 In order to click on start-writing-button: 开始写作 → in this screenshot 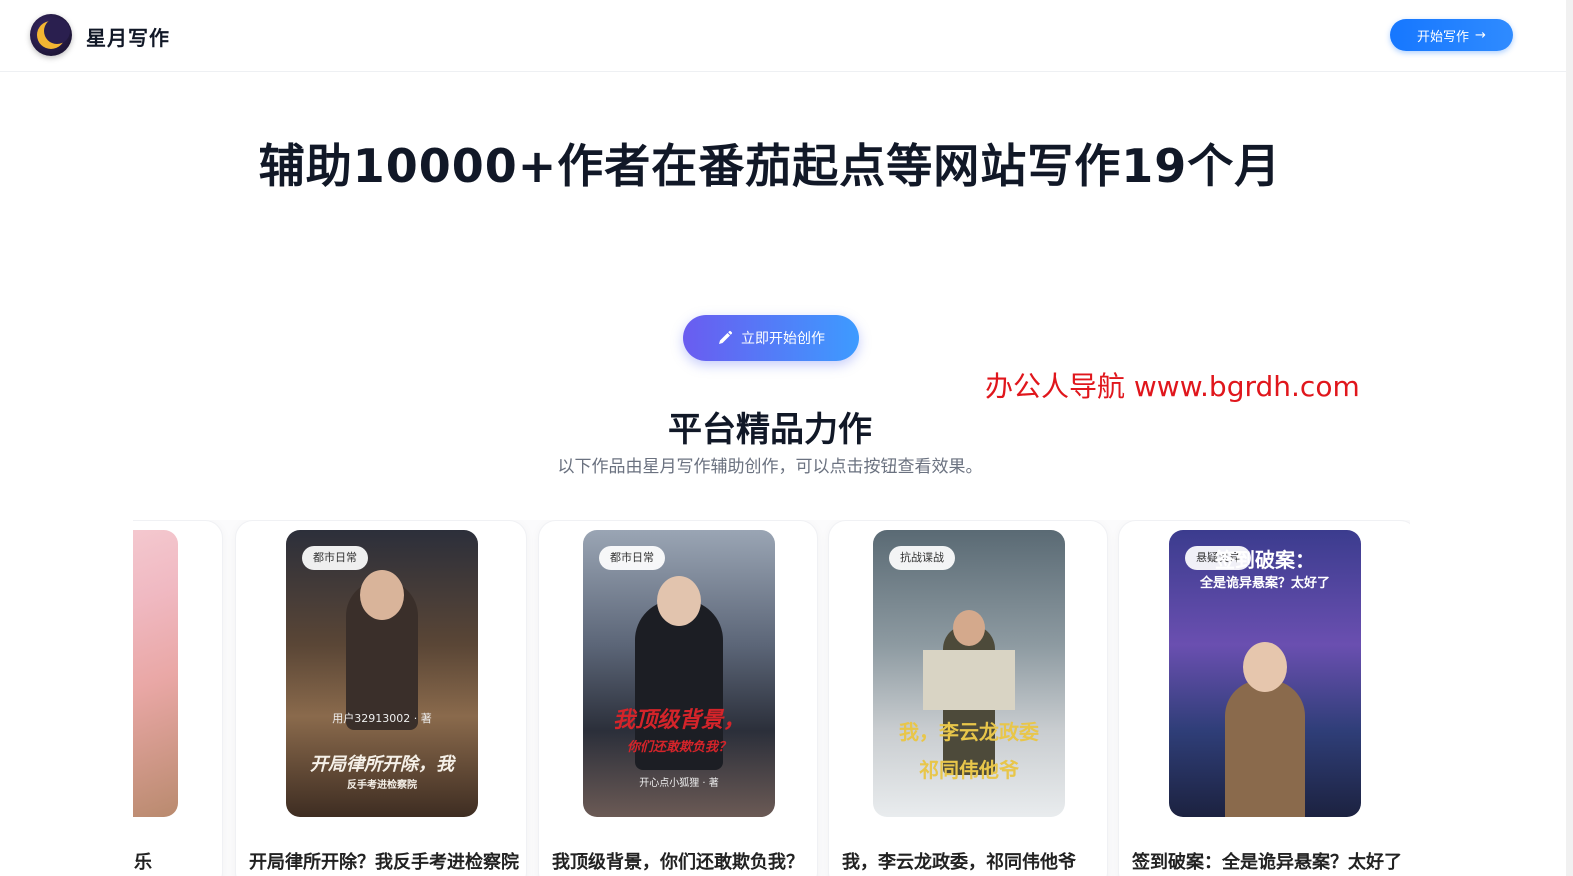, I will do `click(1451, 35)`.